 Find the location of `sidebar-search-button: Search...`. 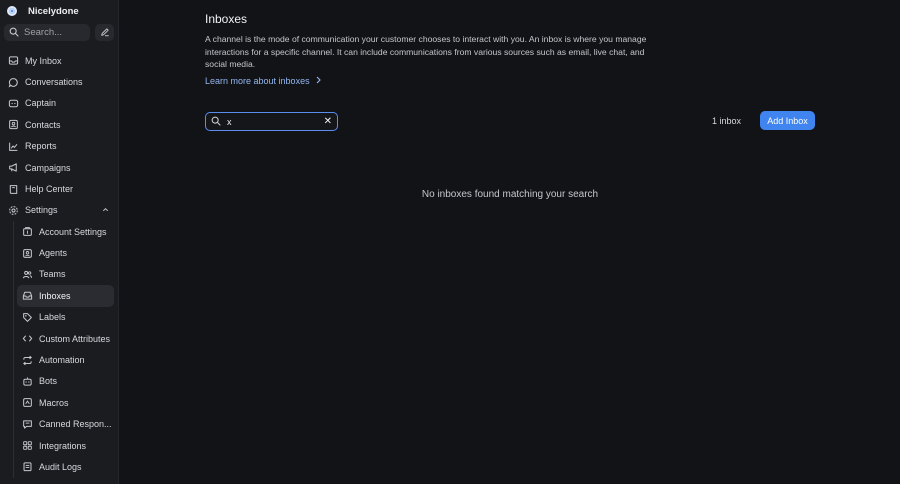

sidebar-search-button: Search... is located at coordinates (47, 32).